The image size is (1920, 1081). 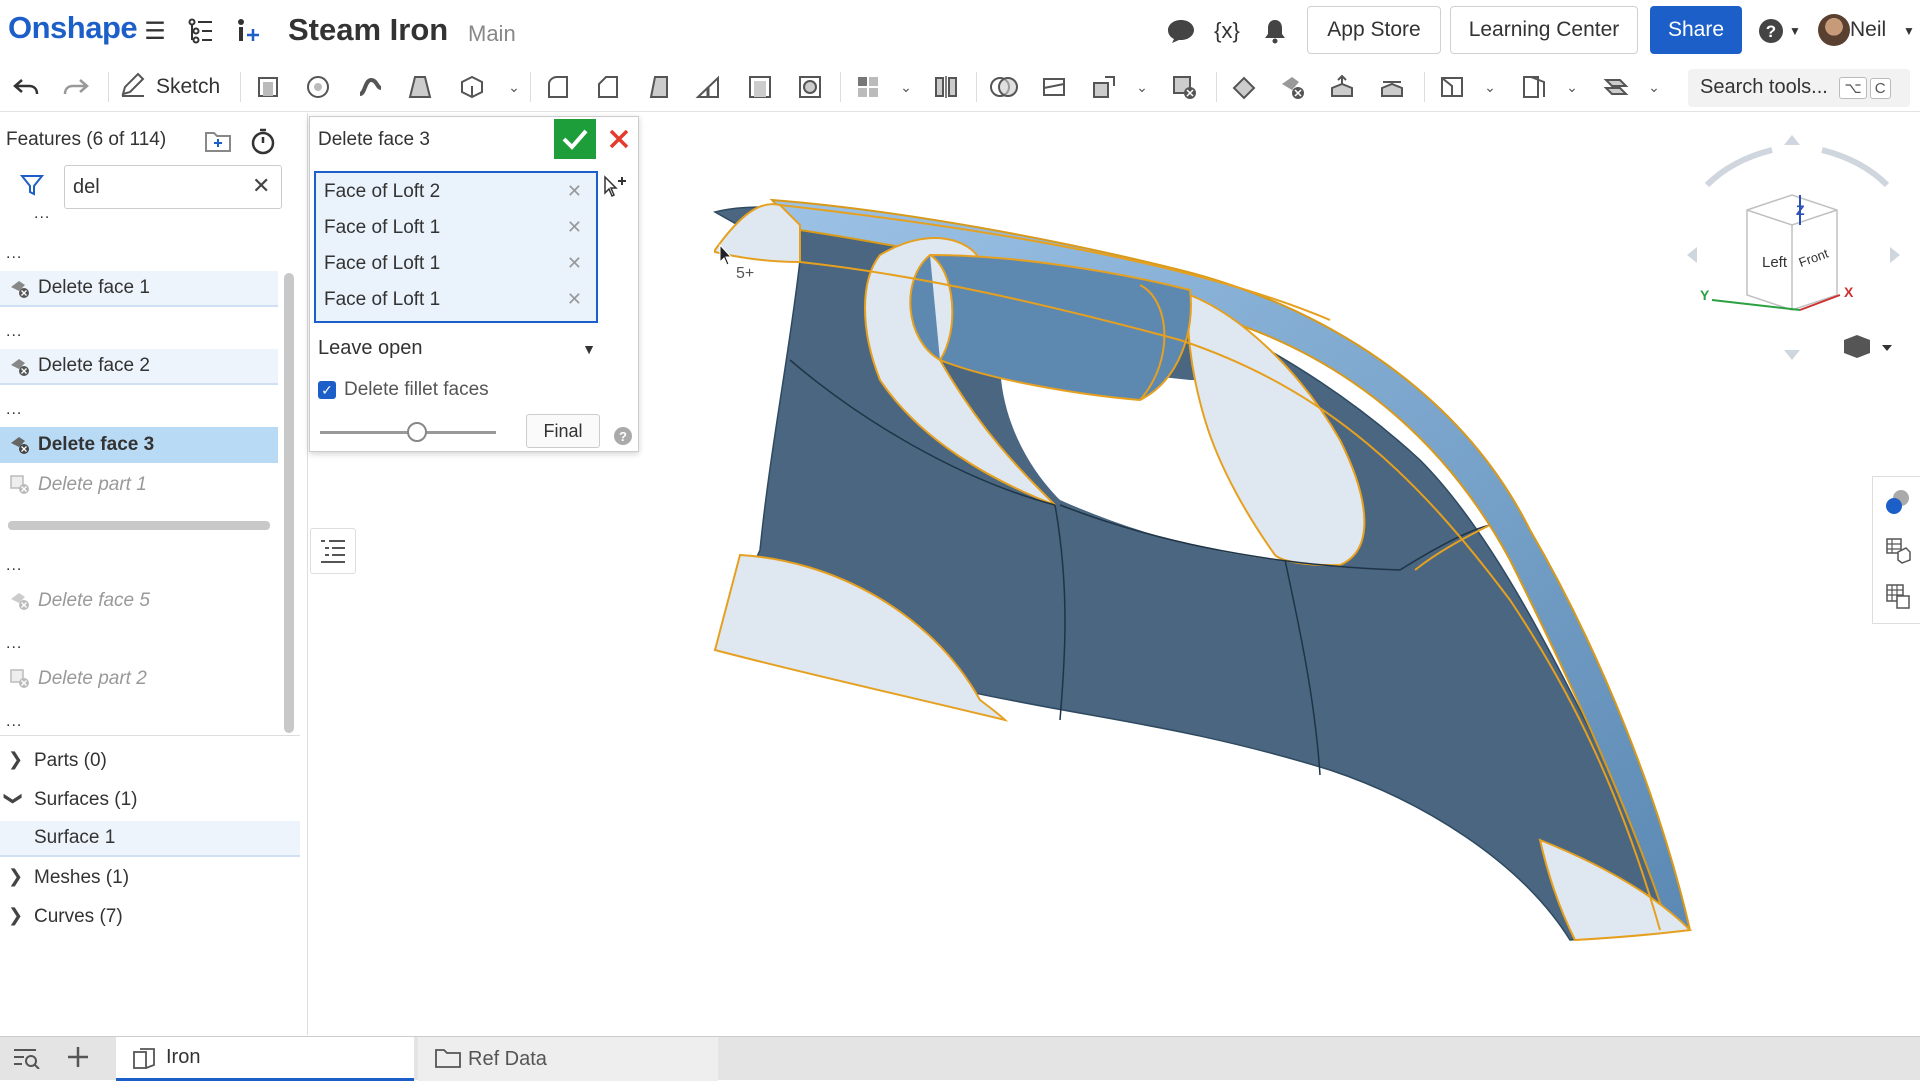 I want to click on branch-label: Main, so click(x=492, y=34).